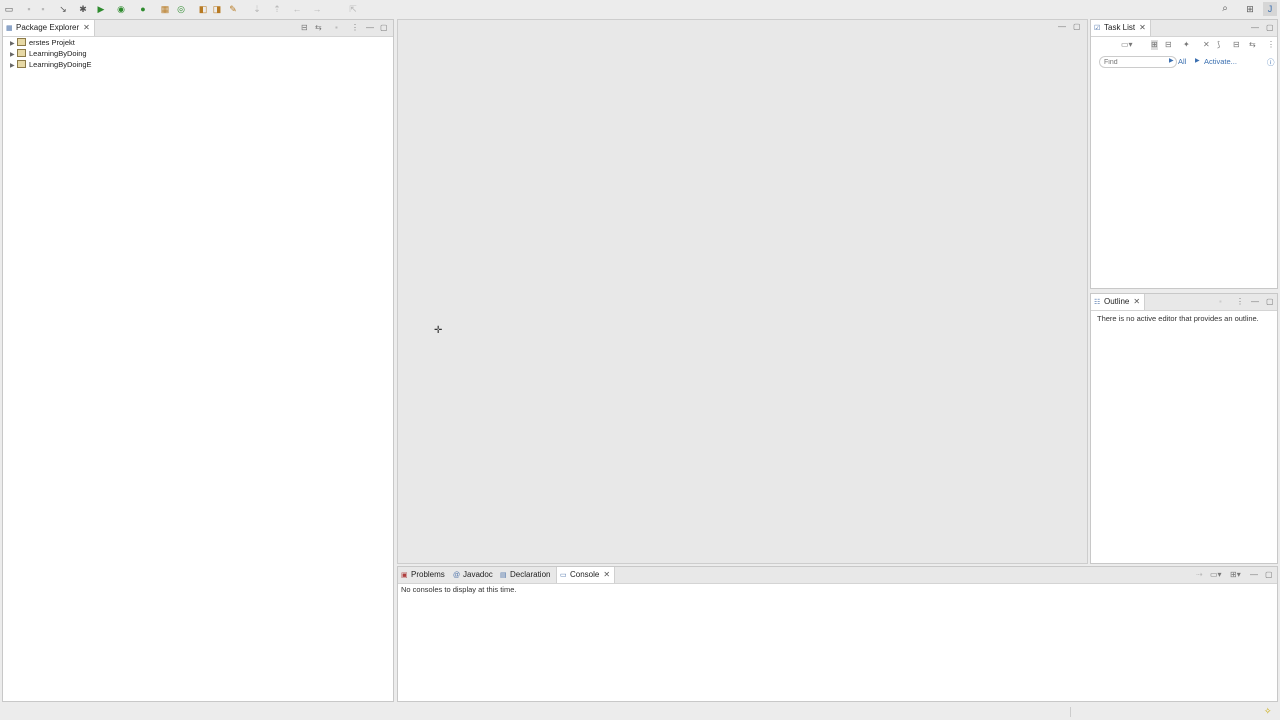  I want to click on new-task-icon: ▭▾, so click(1127, 45).